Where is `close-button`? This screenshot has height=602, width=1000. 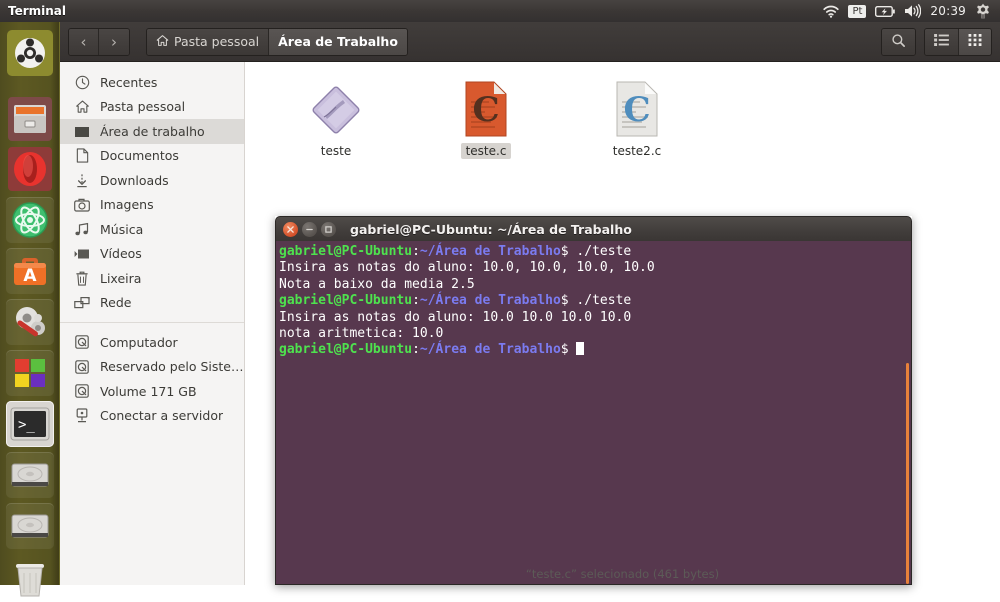 close-button is located at coordinates (290, 229).